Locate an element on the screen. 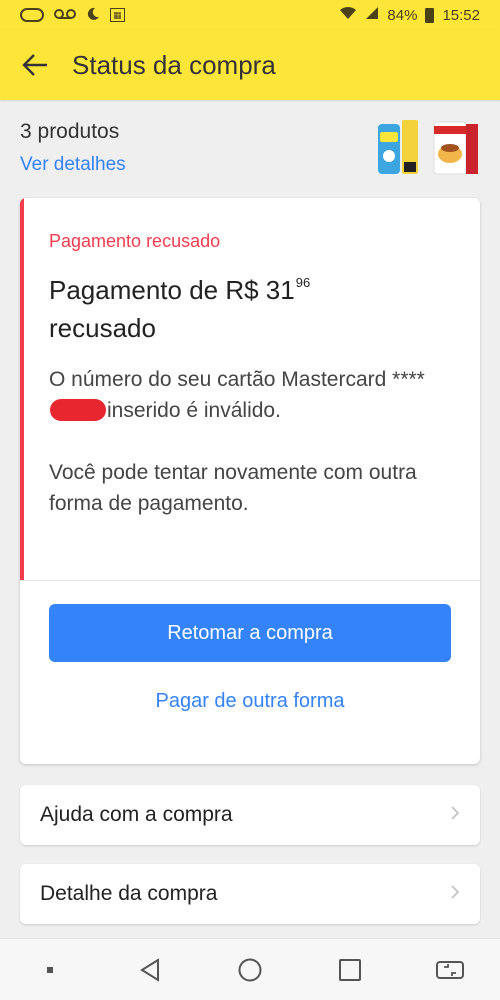 This screenshot has height=1000, width=500. card-divider is located at coordinates (250, 580).